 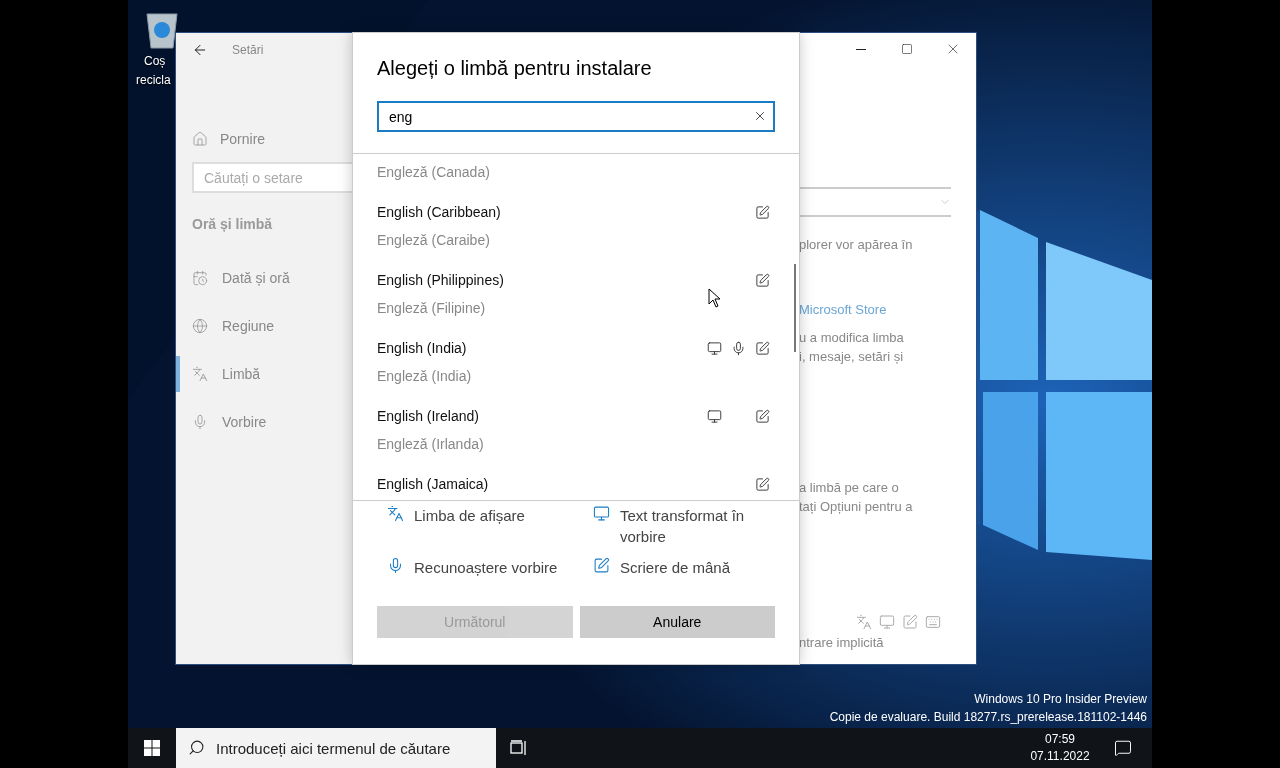 What do you see at coordinates (852, 338) in the screenshot?
I see `description-text: u a modifica limba` at bounding box center [852, 338].